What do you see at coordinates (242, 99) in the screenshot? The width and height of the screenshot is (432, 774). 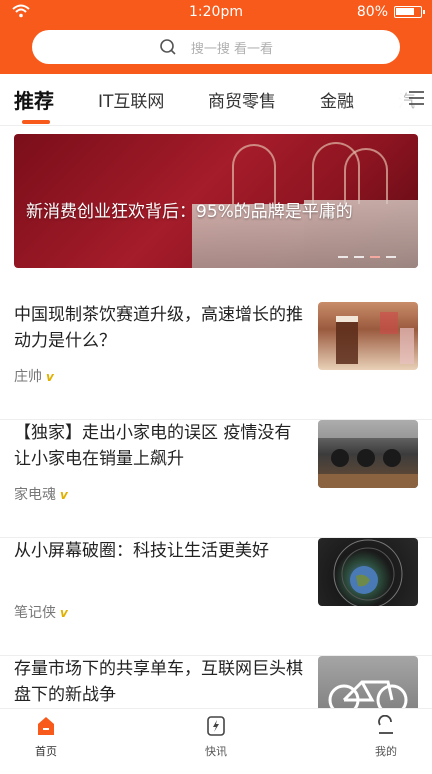 I see `tab-retail: 商贸零售` at bounding box center [242, 99].